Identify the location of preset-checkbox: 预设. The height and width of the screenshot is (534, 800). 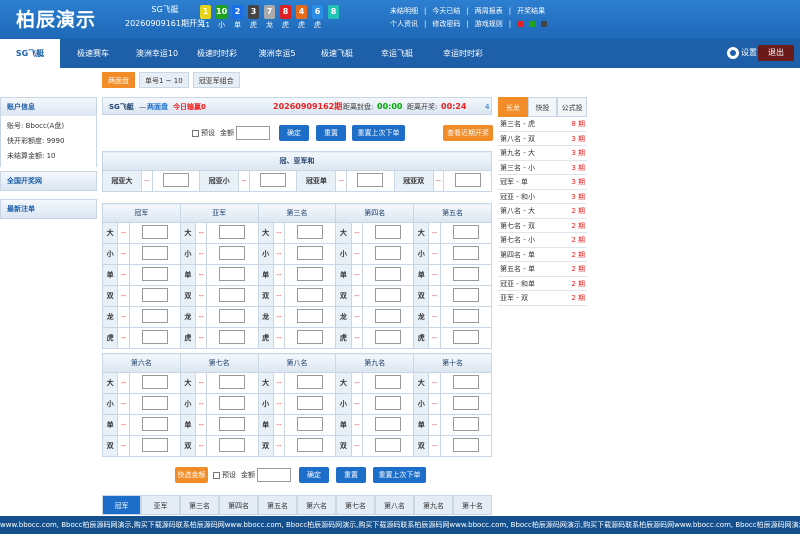
(203, 133).